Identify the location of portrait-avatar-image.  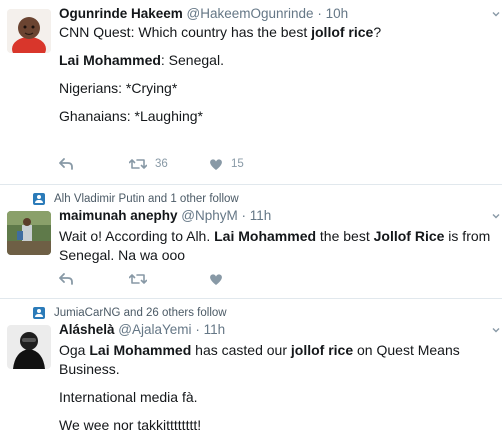
(29, 347).